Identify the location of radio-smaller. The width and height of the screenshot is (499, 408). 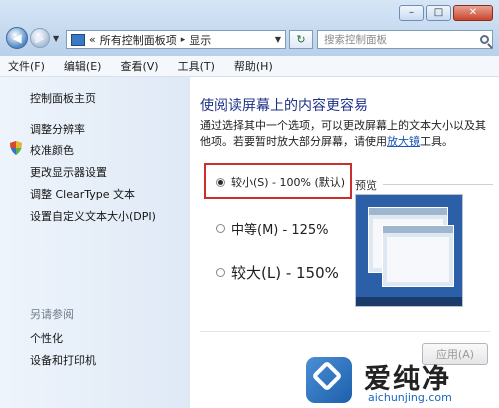
(220, 182).